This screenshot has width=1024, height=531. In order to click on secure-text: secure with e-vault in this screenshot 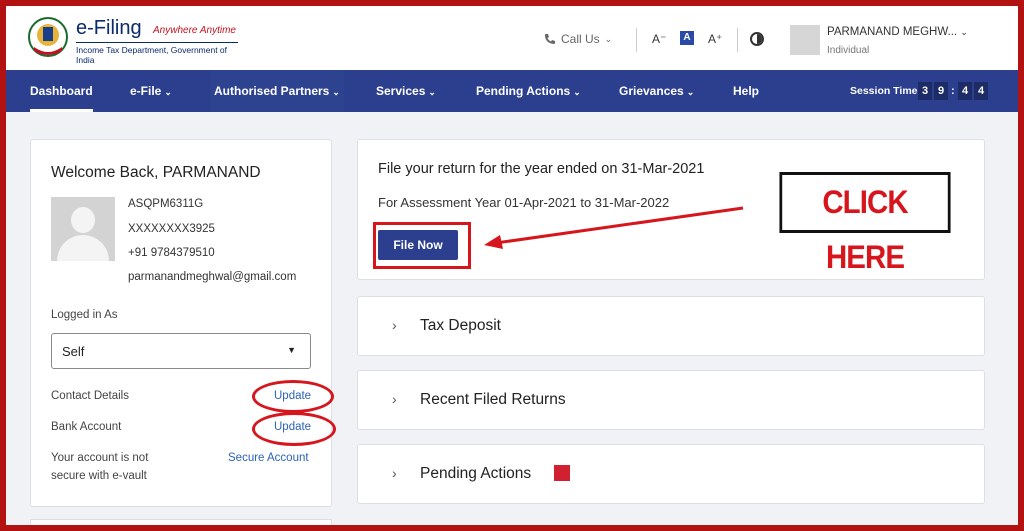, I will do `click(99, 476)`.